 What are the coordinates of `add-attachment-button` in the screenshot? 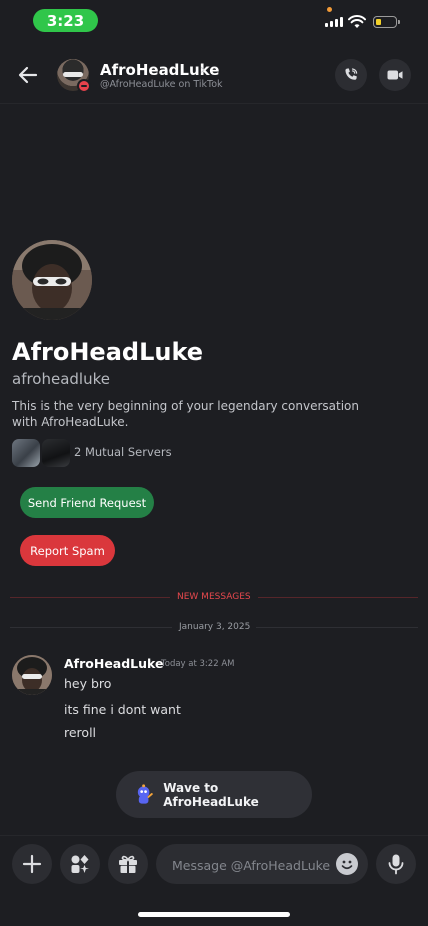 It's located at (32, 864).